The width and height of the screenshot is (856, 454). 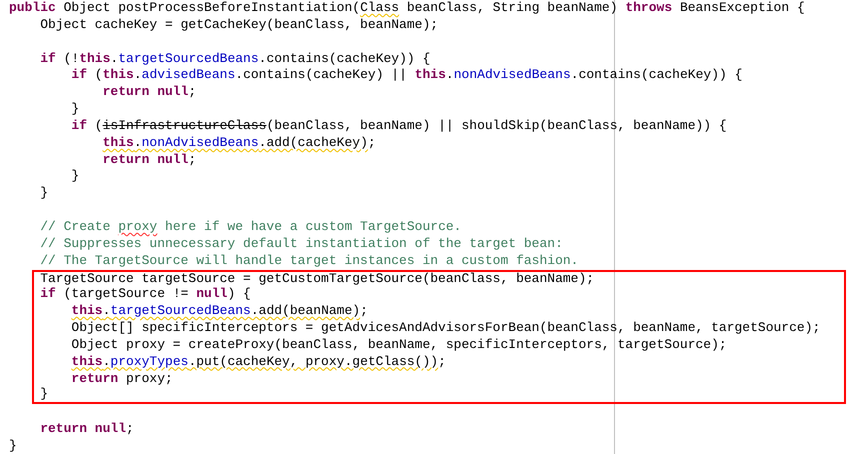 I want to click on highlighted-code-line: if (targetSource != null) {, so click(x=439, y=295).